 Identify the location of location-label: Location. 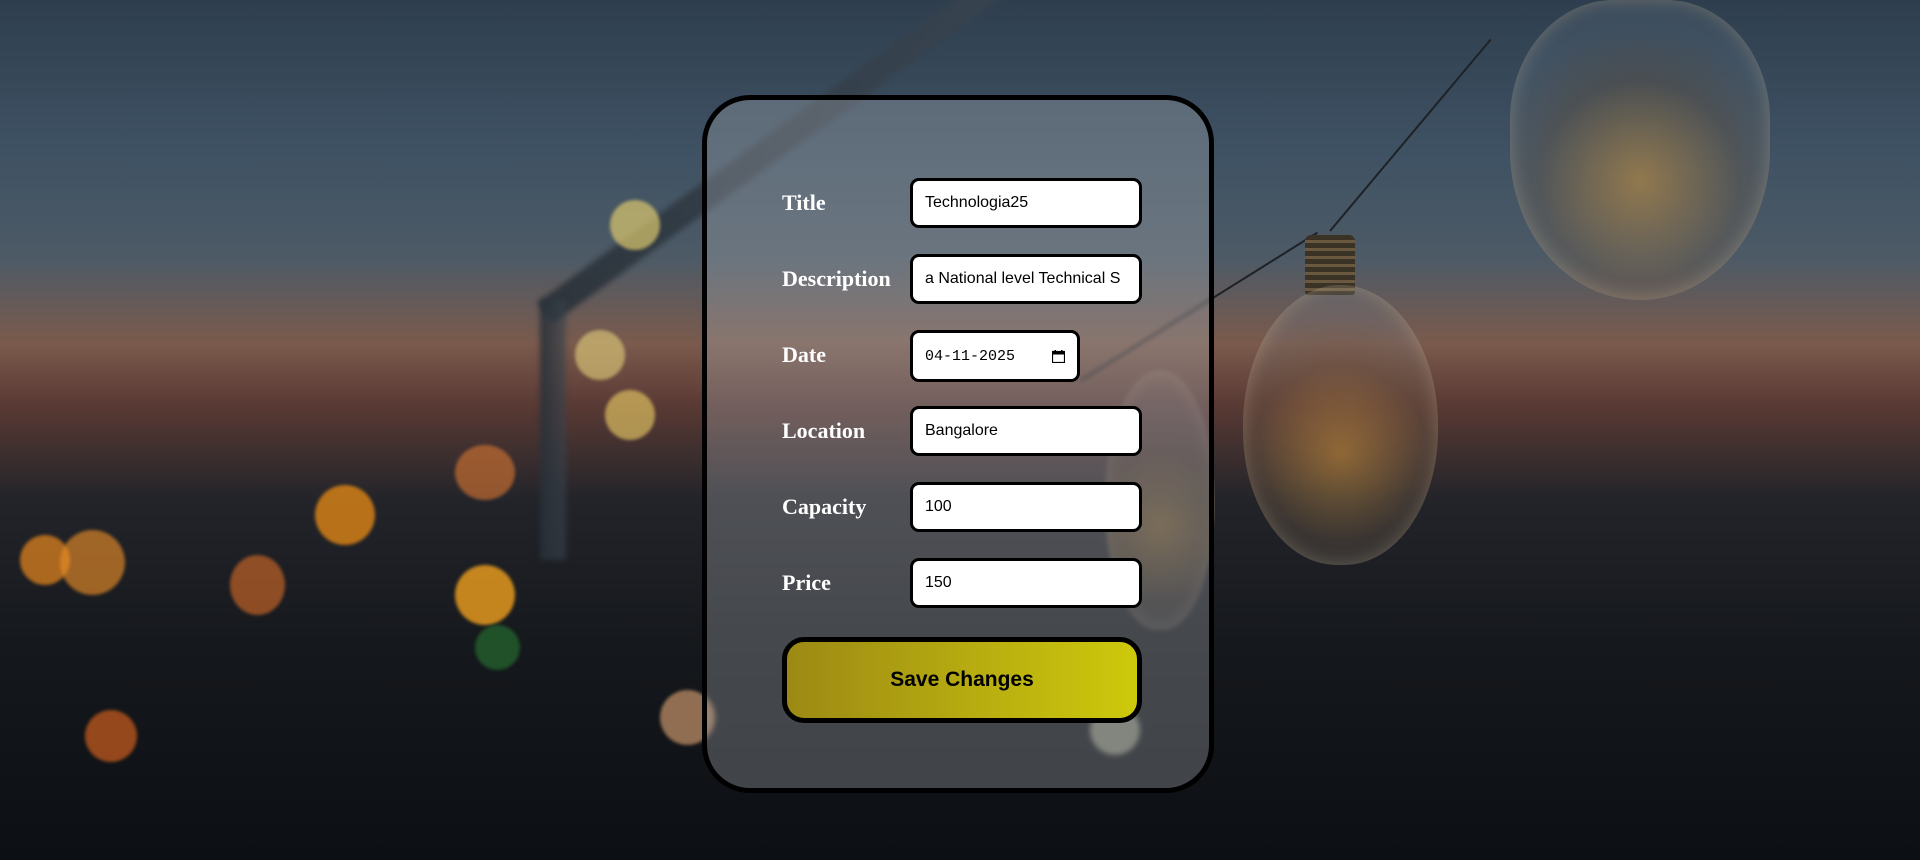
(824, 430).